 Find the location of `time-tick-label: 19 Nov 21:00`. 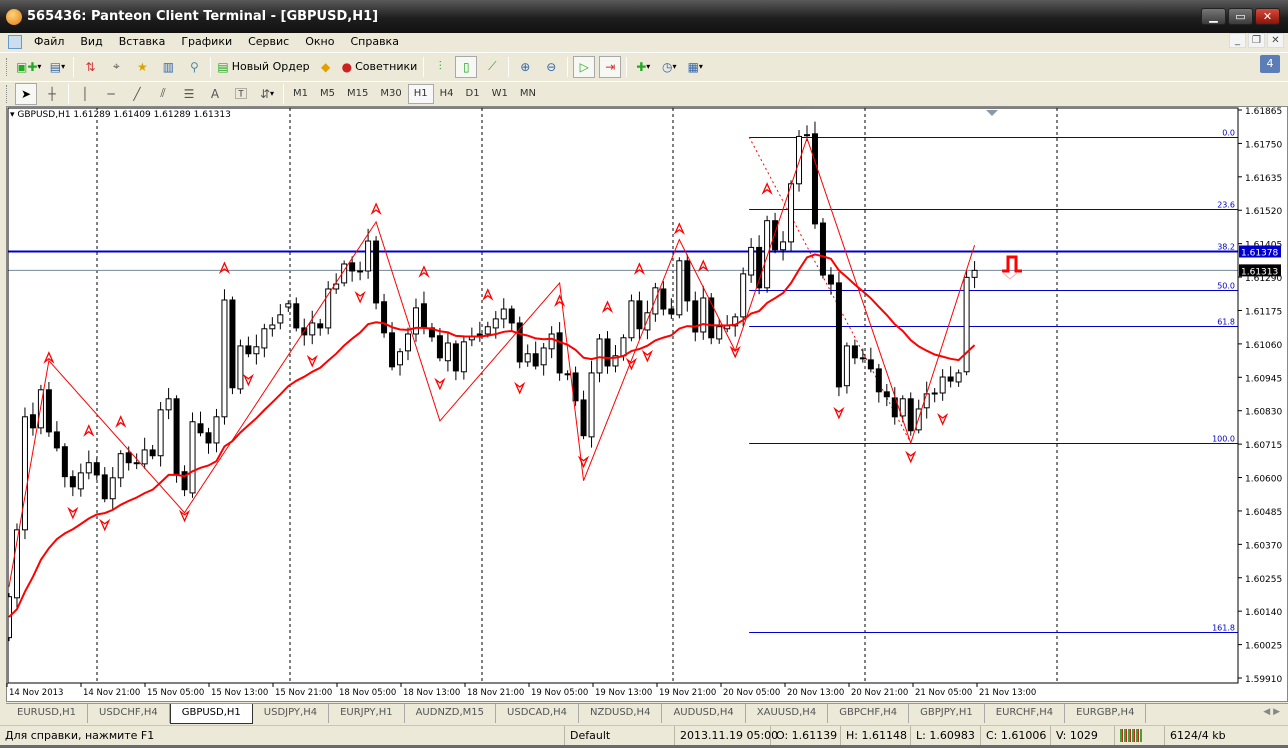

time-tick-label: 19 Nov 21:00 is located at coordinates (687, 693).